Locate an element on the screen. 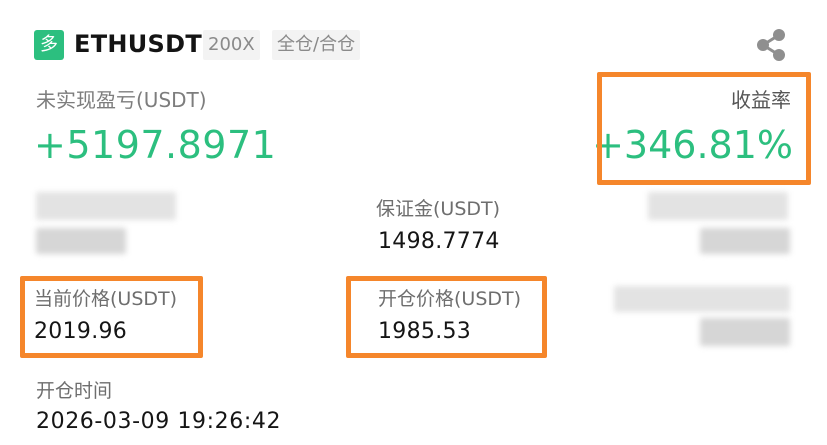 The height and width of the screenshot is (445, 827). symbol-title: ETHUSDT is located at coordinates (138, 44).